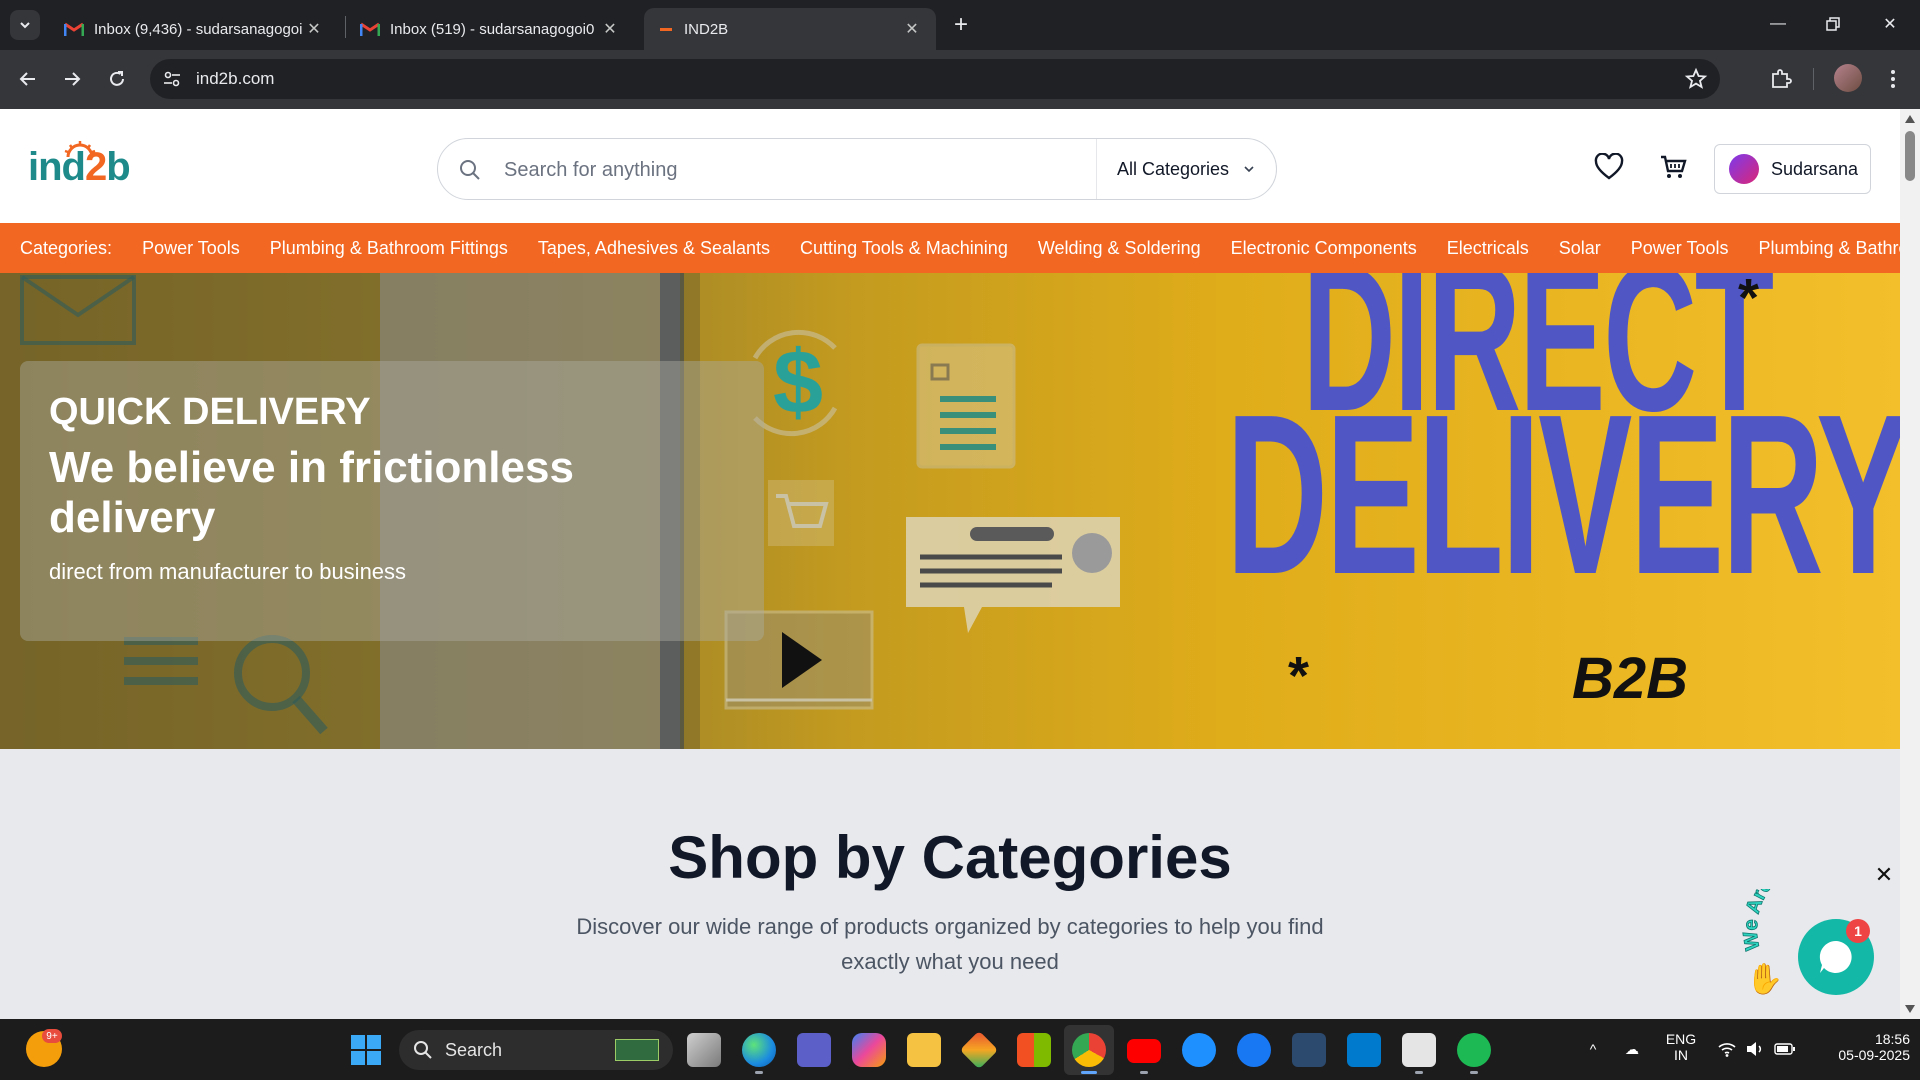  I want to click on user-account-button: Sudarsana, so click(1792, 169).